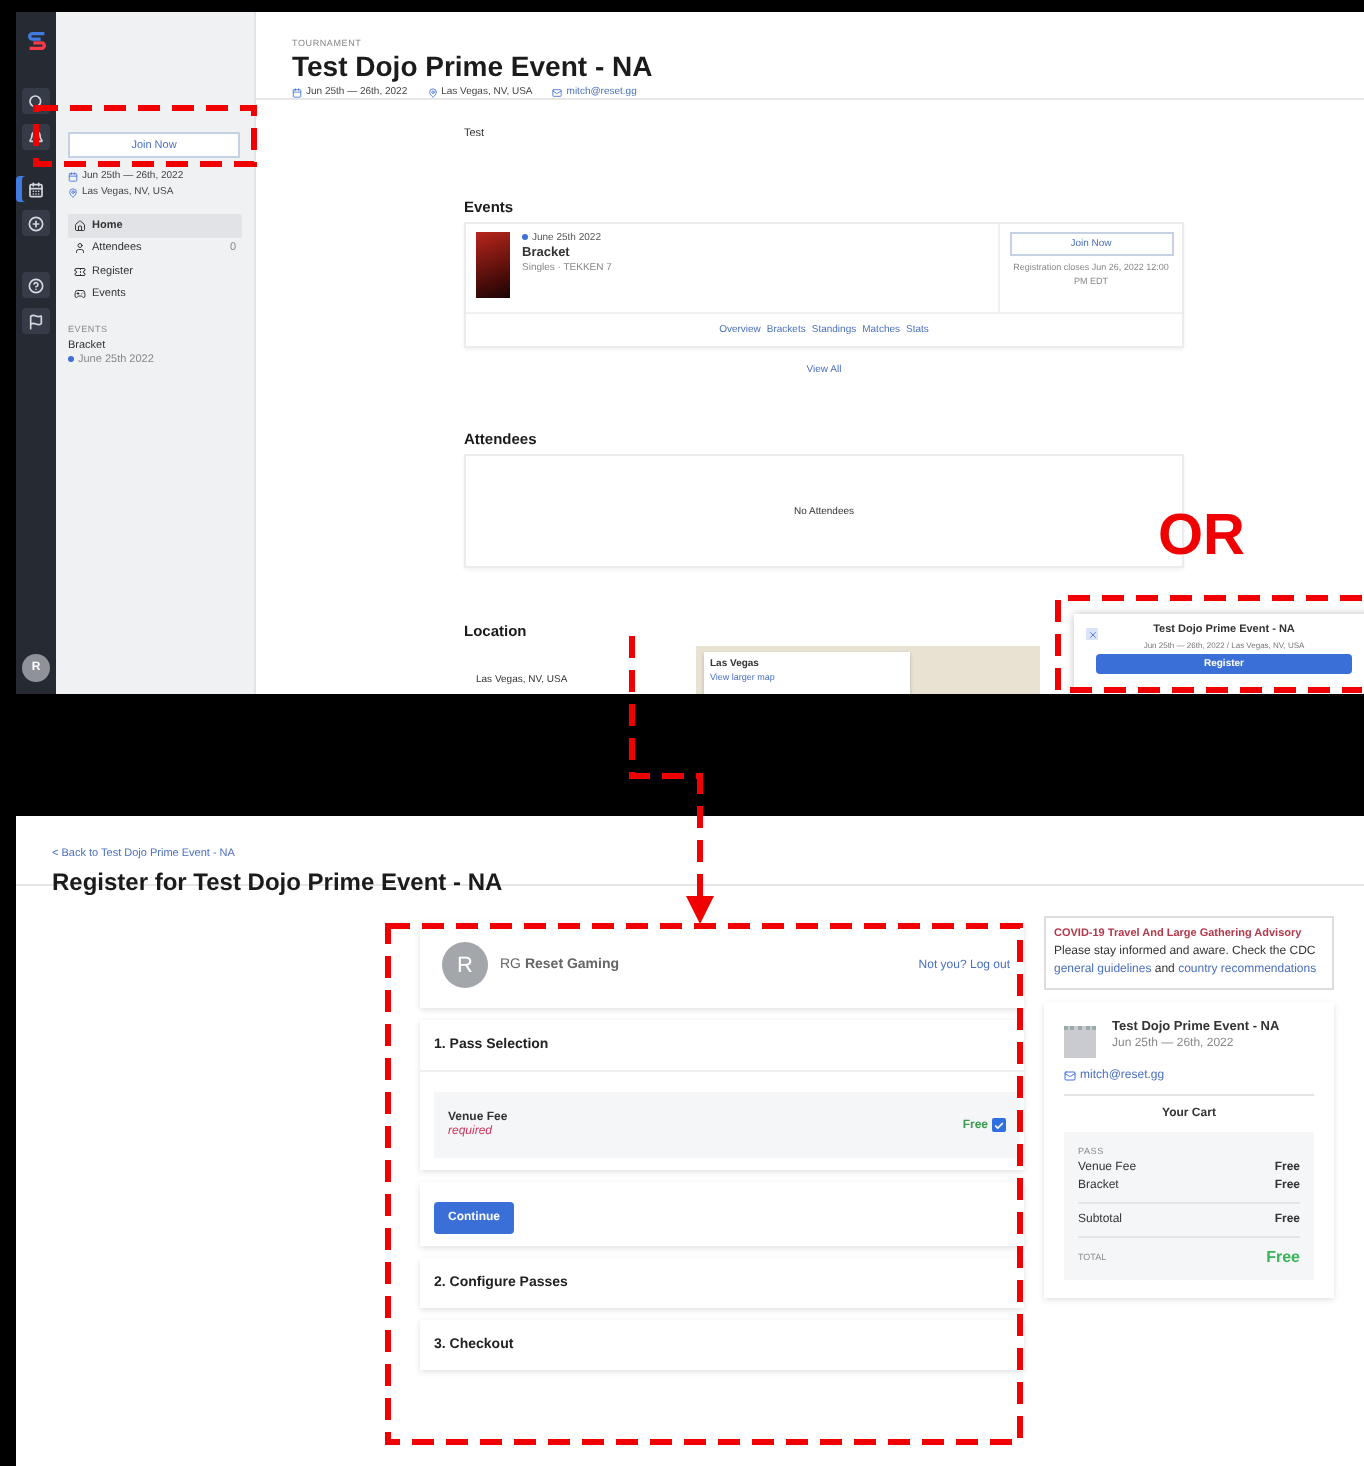 The height and width of the screenshot is (1466, 1364). What do you see at coordinates (473, 66) in the screenshot?
I see `page-title: Test Dojo Prime Event - NA` at bounding box center [473, 66].